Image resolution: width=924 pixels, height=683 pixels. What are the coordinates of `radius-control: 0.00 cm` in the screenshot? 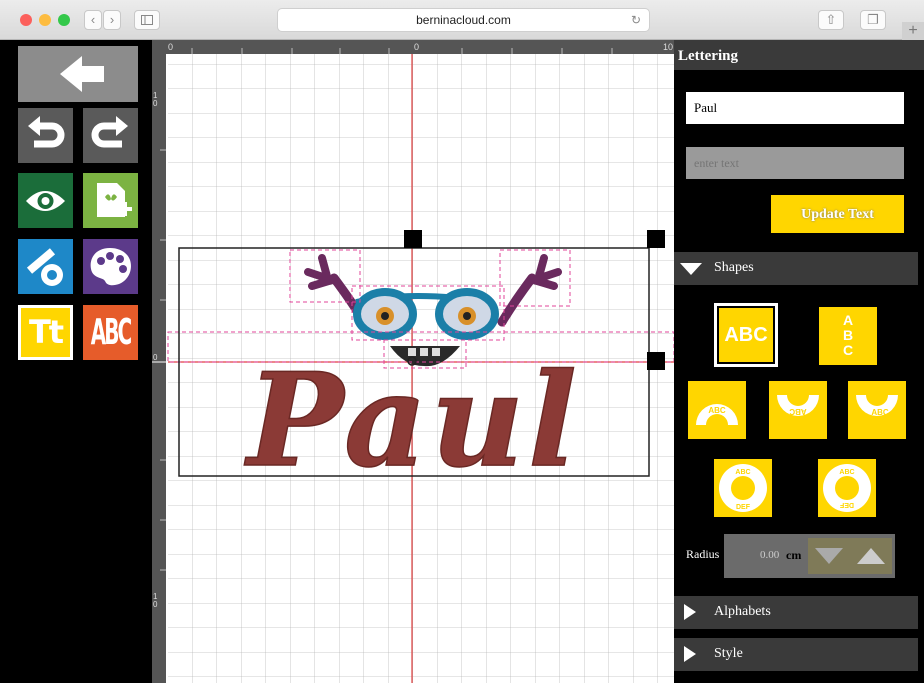 It's located at (809, 556).